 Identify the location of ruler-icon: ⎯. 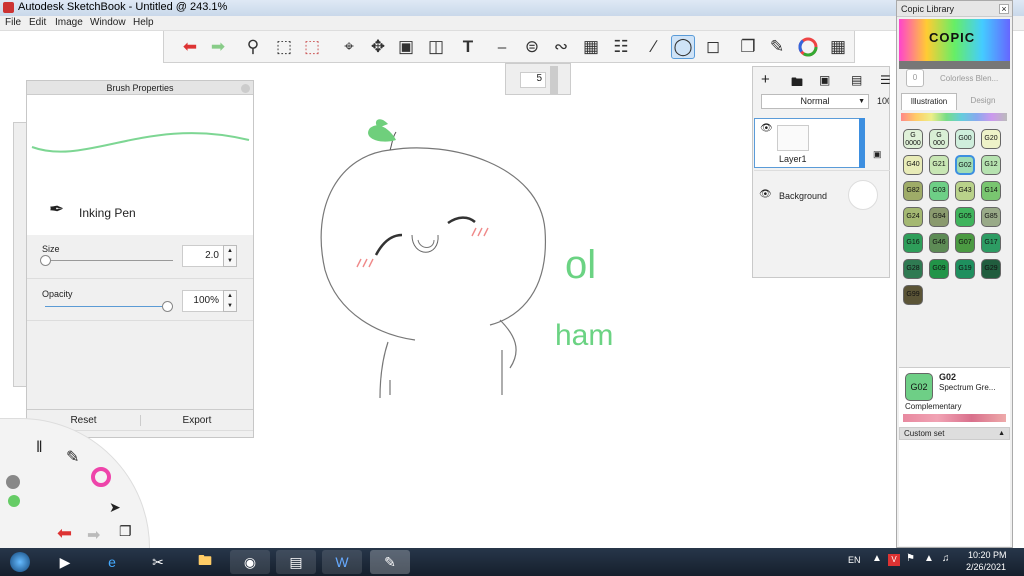
(502, 47).